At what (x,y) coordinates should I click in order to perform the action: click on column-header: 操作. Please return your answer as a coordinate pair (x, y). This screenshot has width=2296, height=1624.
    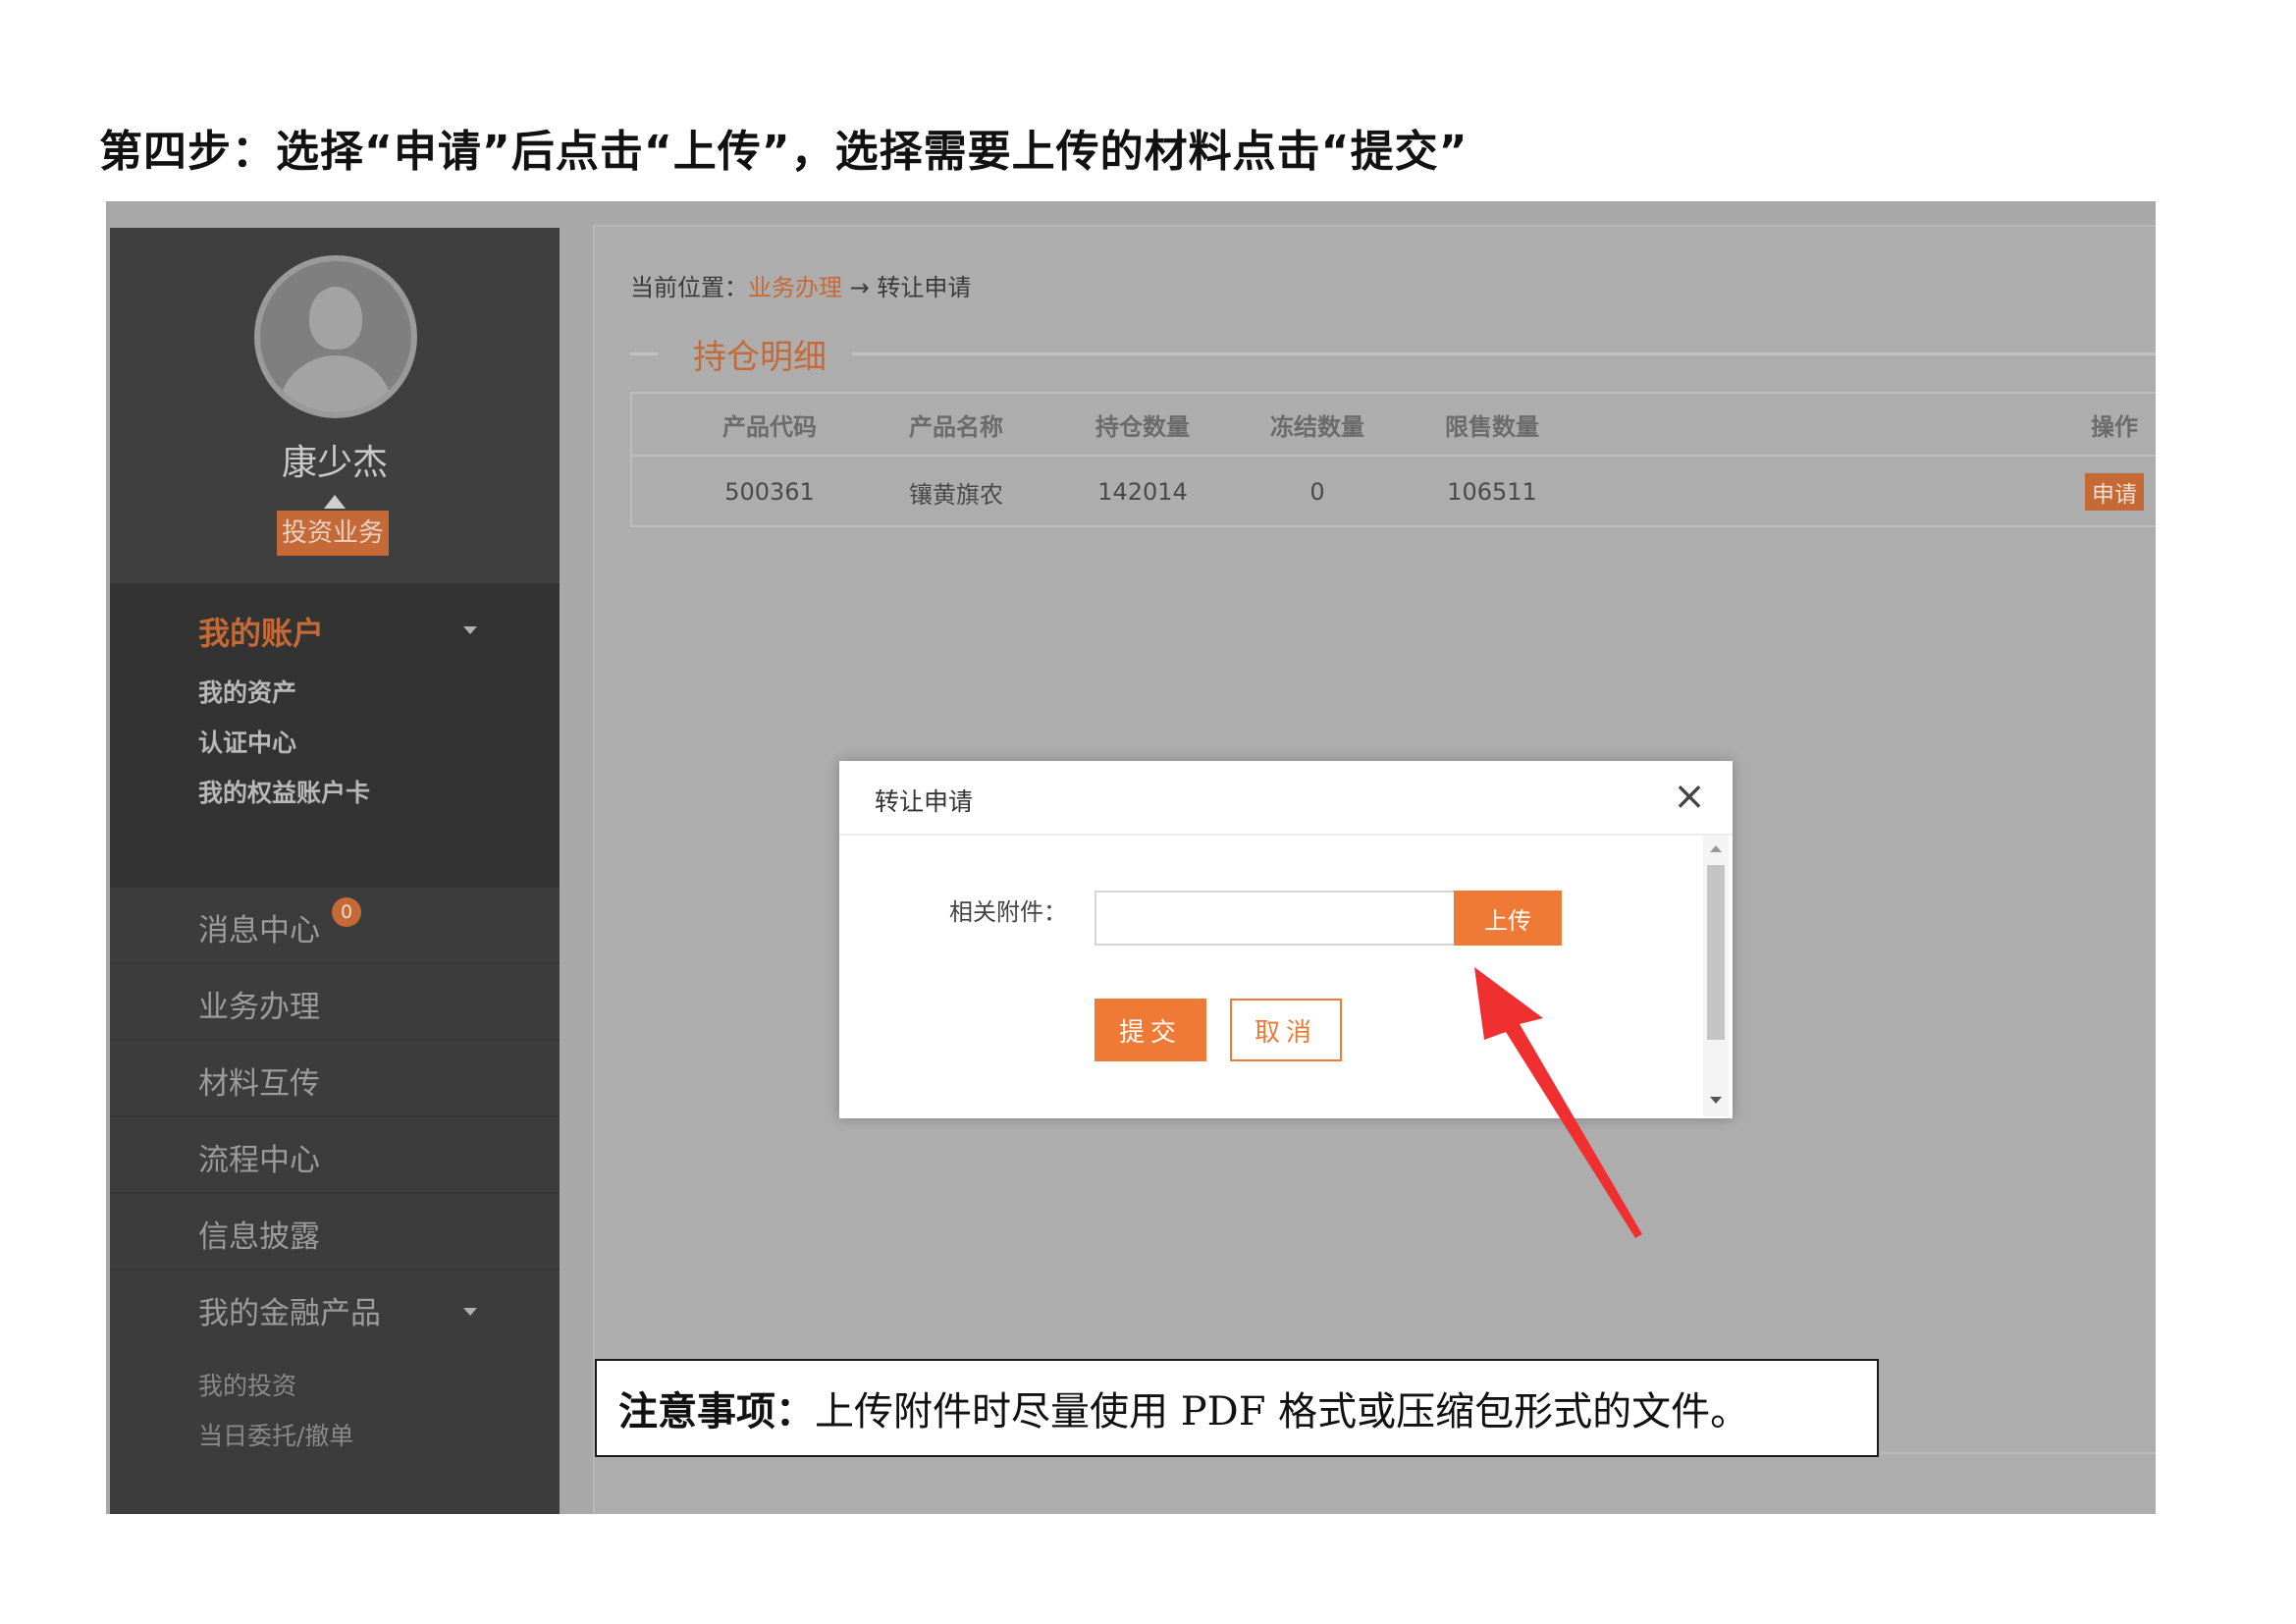
    Looking at the image, I should click on (2114, 426).